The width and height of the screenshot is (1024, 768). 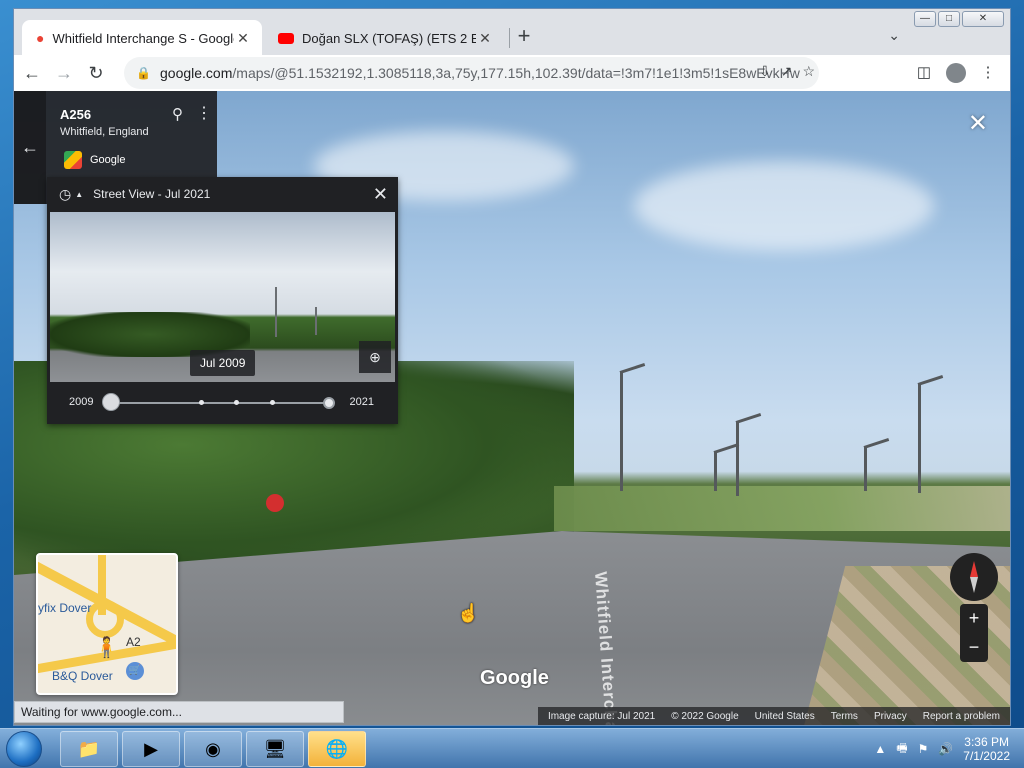 What do you see at coordinates (106, 647) in the screenshot?
I see `pegman-icon: 🧍` at bounding box center [106, 647].